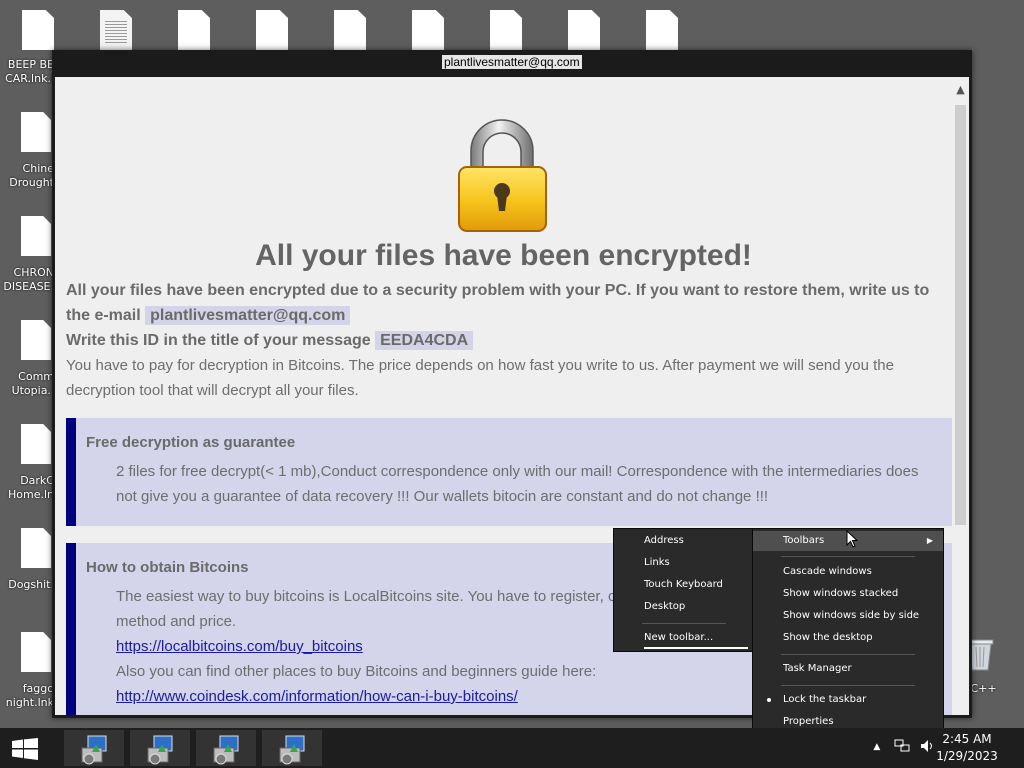 This screenshot has height=768, width=1024. What do you see at coordinates (848, 572) in the screenshot?
I see `menu-item-cascade: Cascade windows` at bounding box center [848, 572].